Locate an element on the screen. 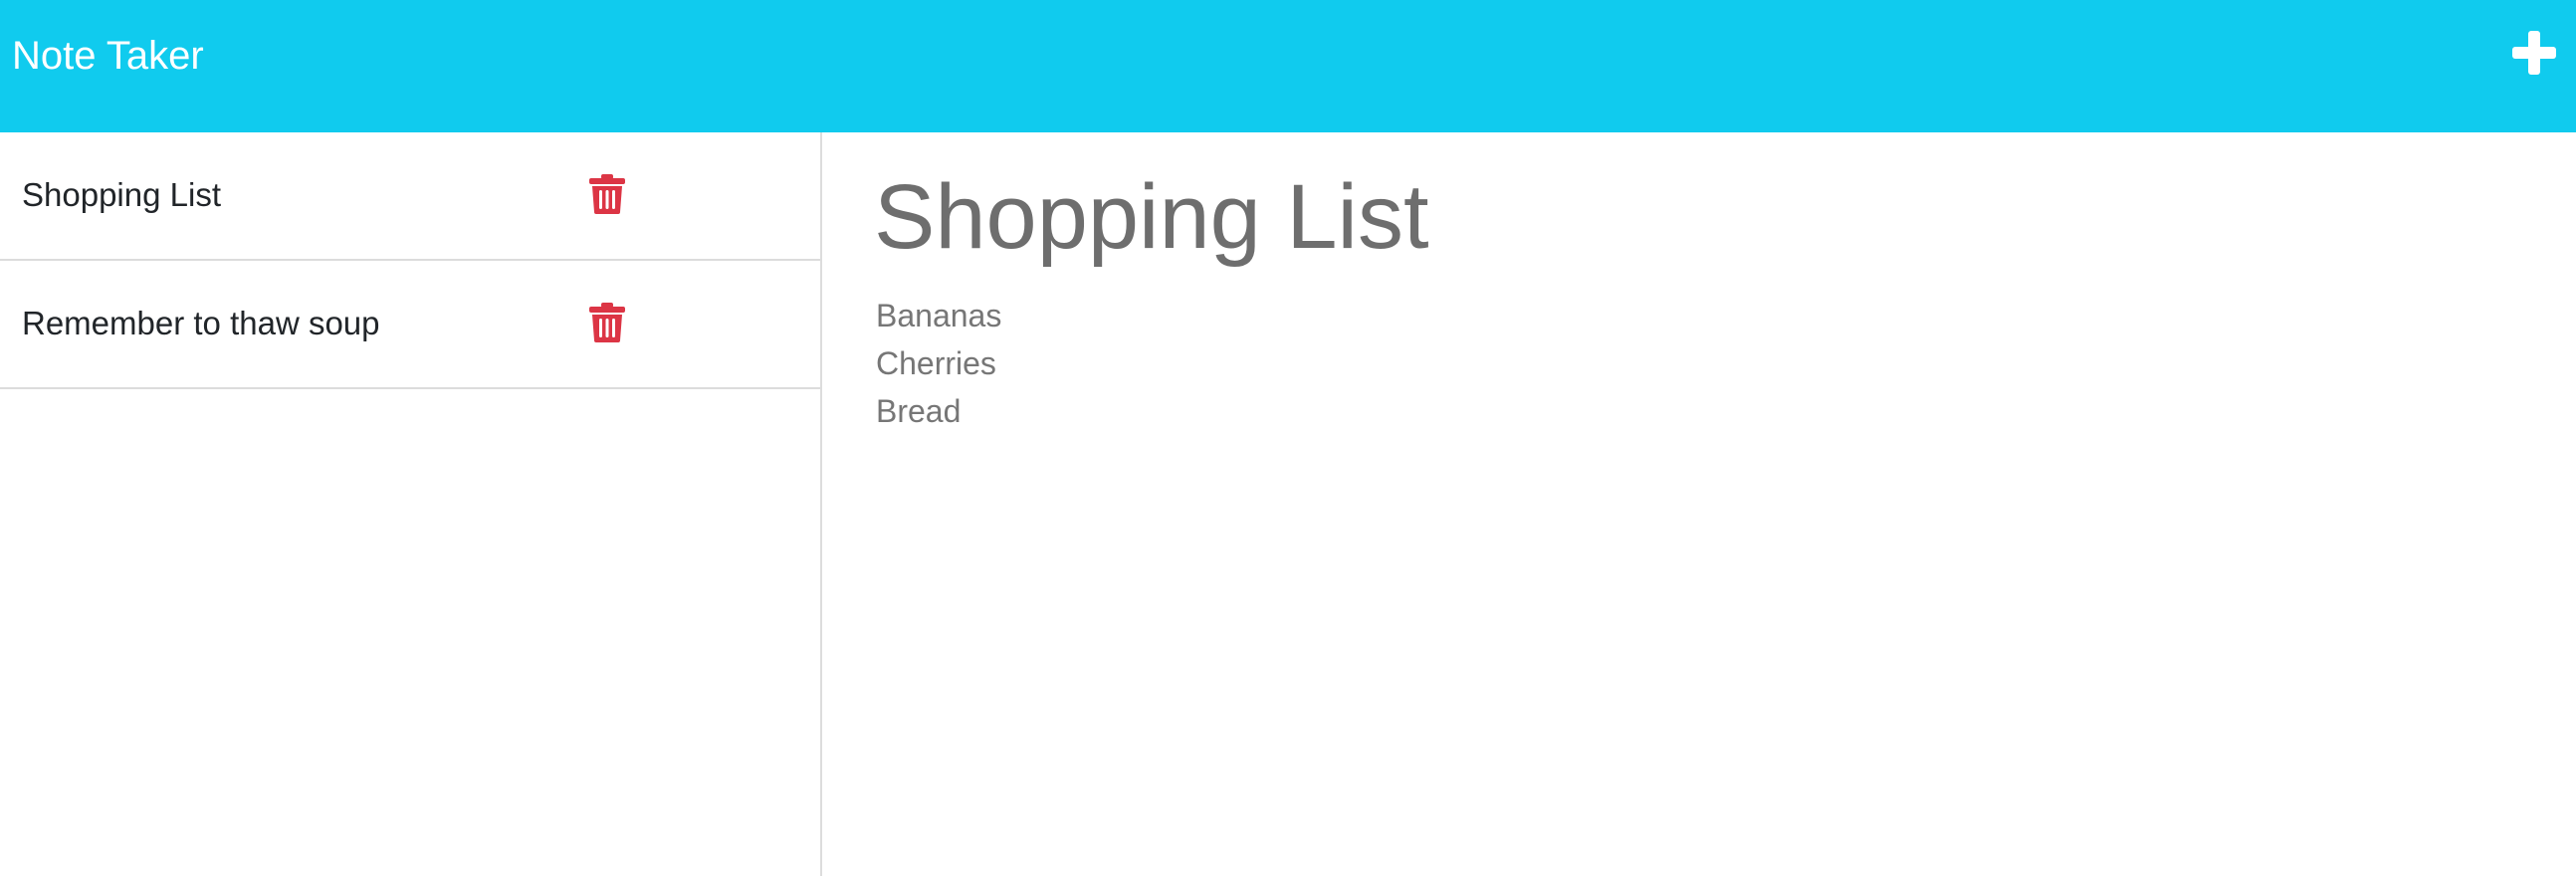 This screenshot has width=2576, height=876. plus-icon is located at coordinates (2534, 53).